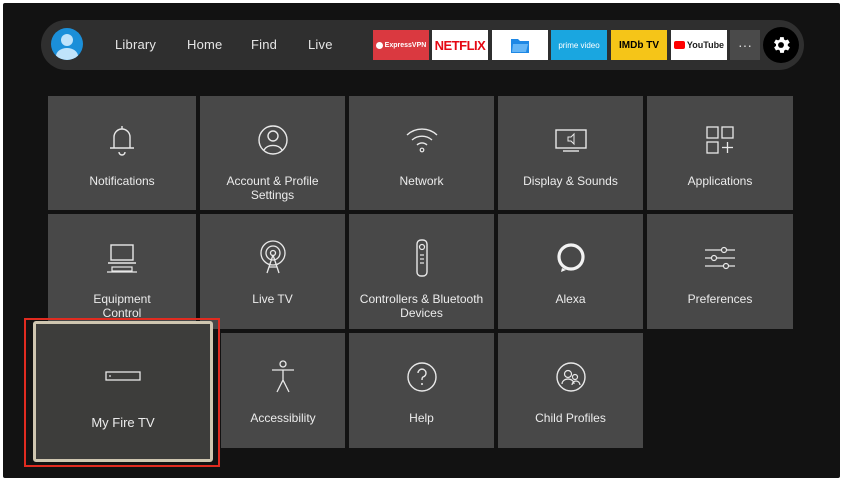  I want to click on tile-label: Notifications, so click(122, 181).